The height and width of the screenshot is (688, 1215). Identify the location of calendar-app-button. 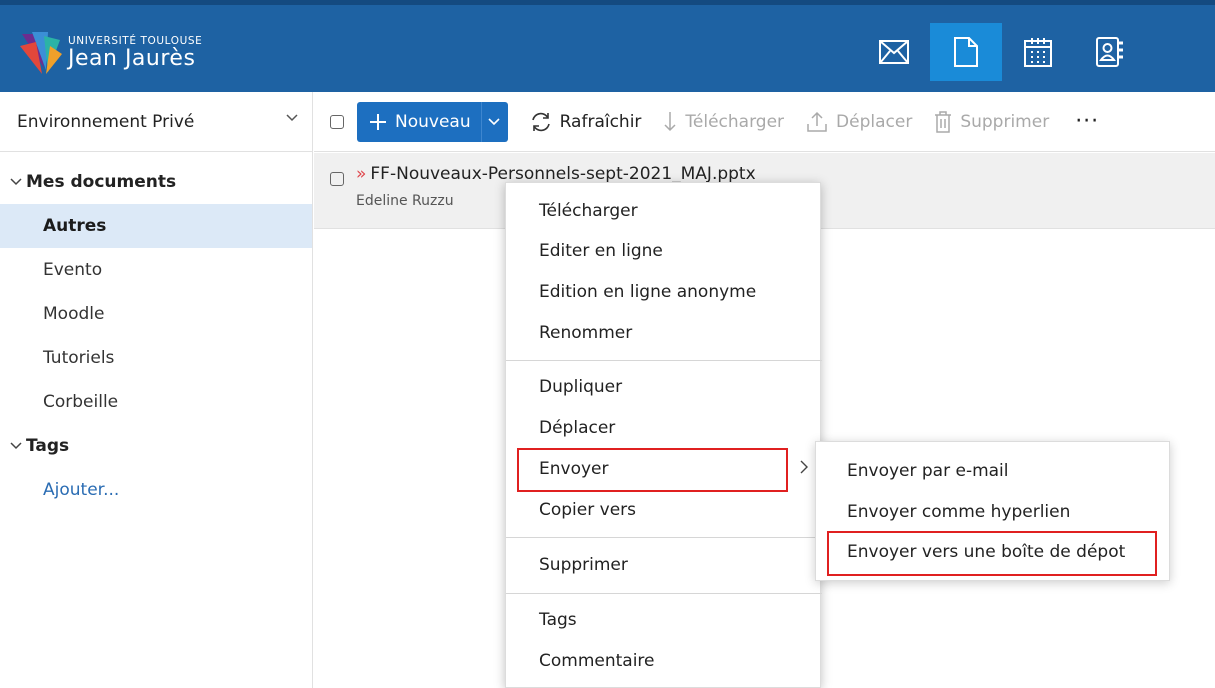
(1038, 52).